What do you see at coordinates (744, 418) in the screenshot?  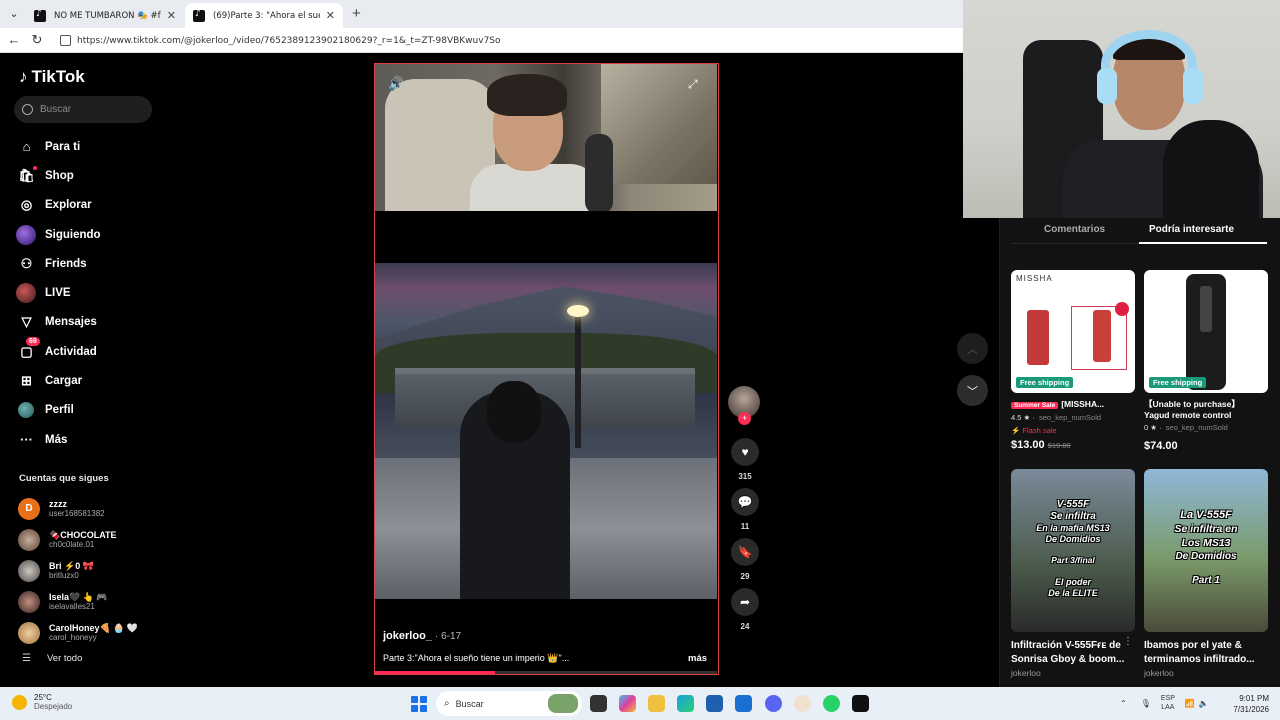 I see `follow-plus-icon: +` at bounding box center [744, 418].